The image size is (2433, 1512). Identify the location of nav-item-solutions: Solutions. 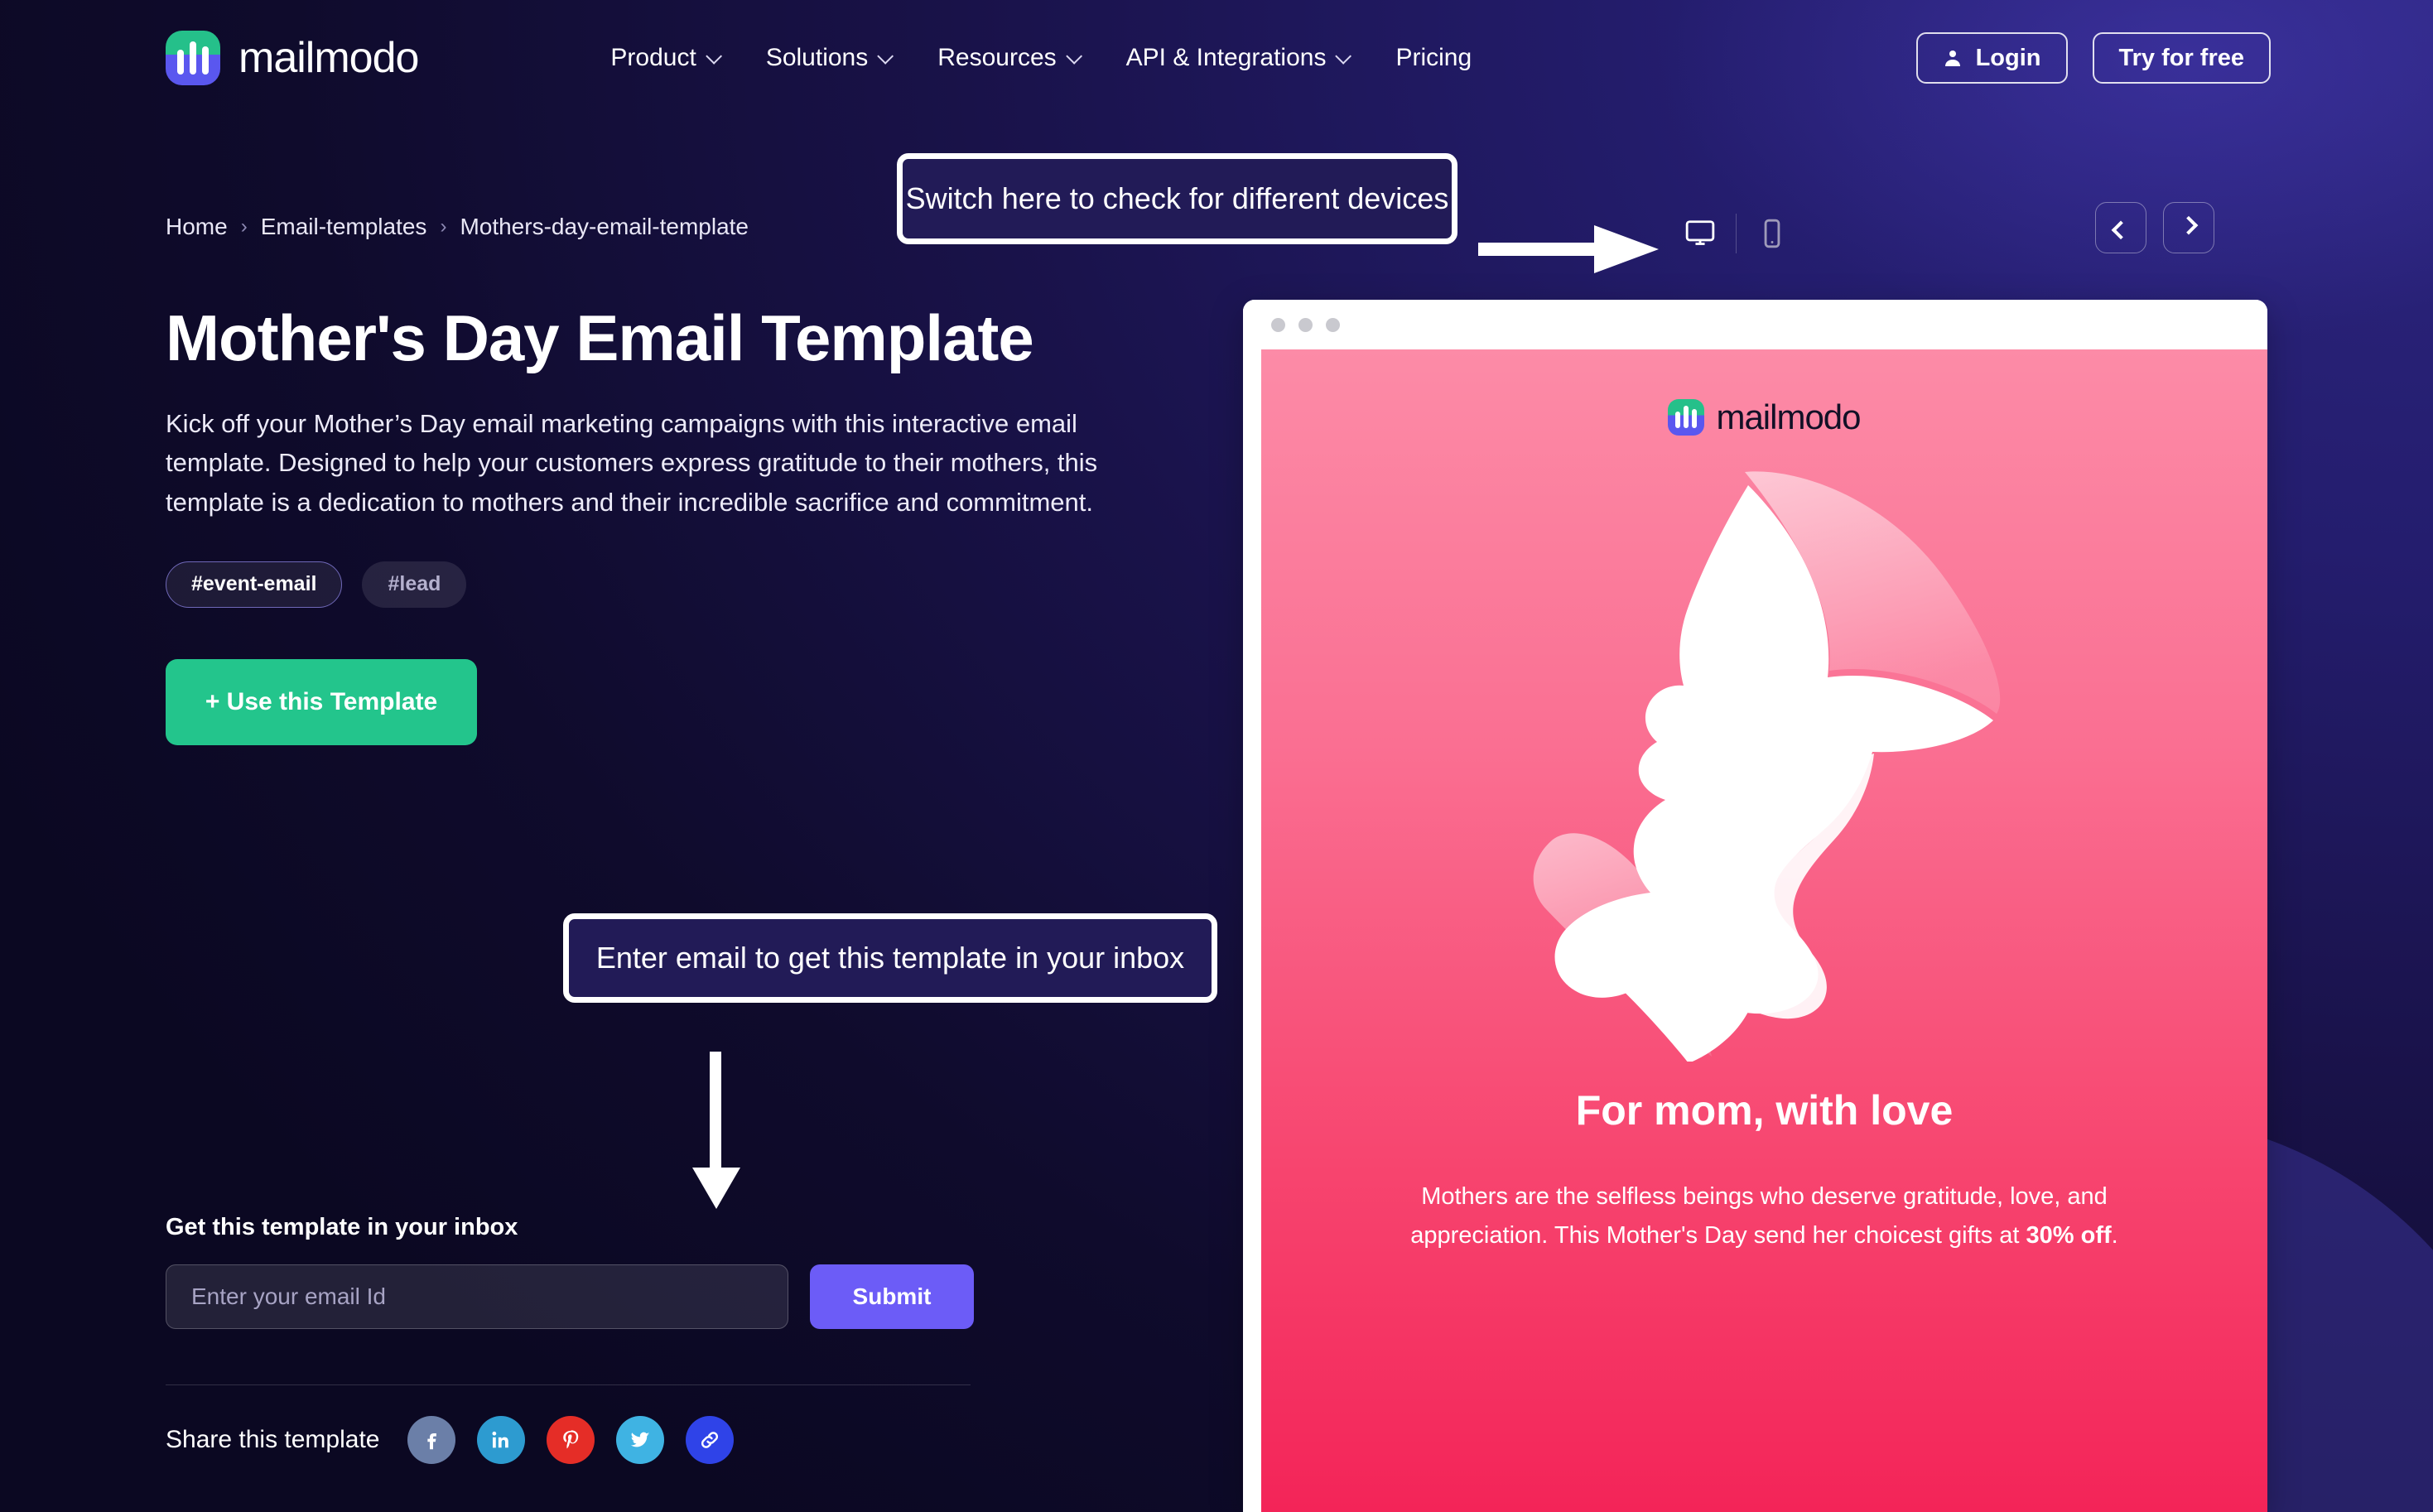
(829, 58).